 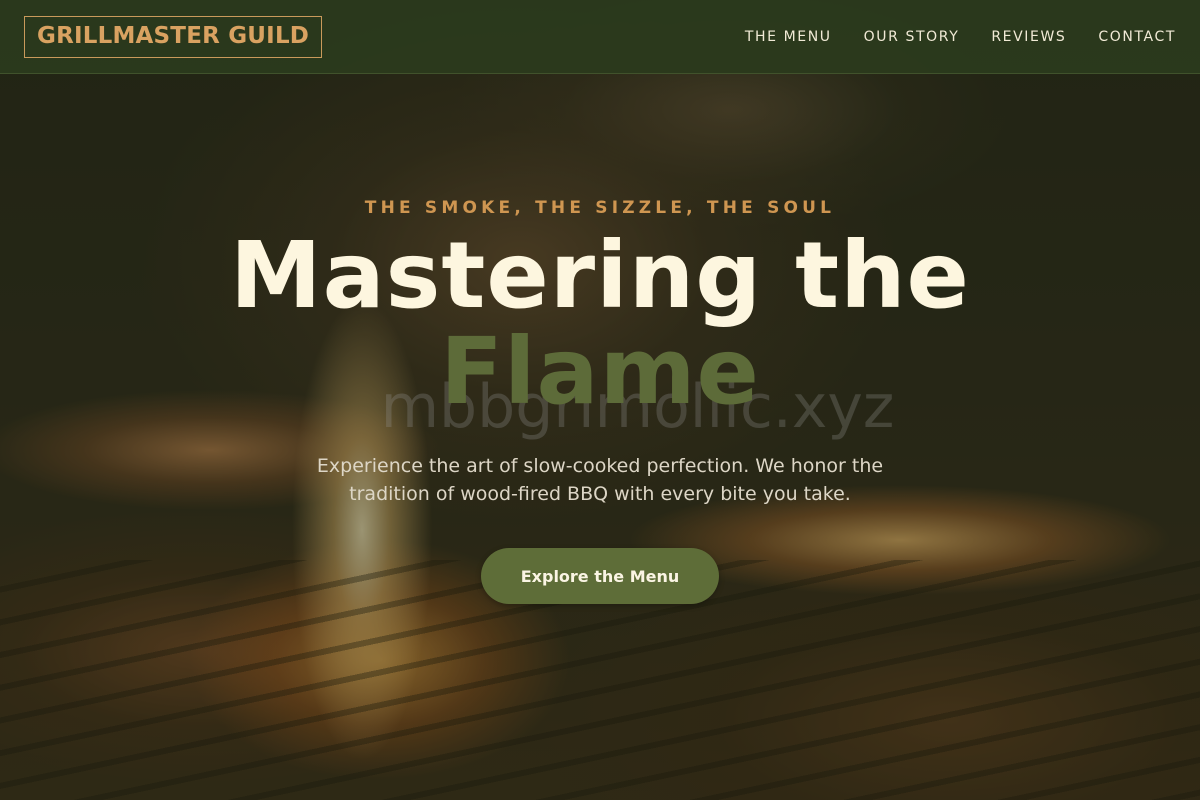 I want to click on site-logo: GRILLMASTER GUILD, so click(x=173, y=37).